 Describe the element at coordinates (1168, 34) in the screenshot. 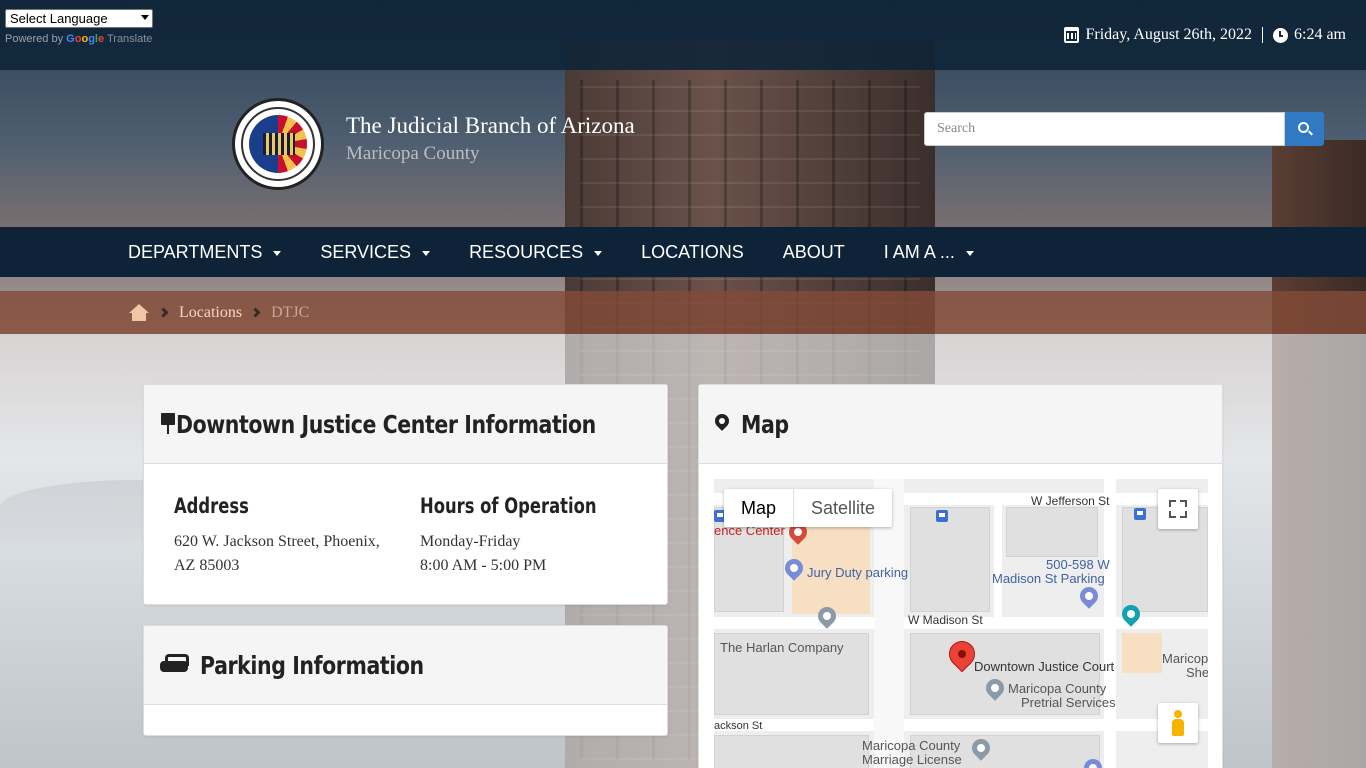

I see `current-date: Friday, August 26th, 2022` at that location.